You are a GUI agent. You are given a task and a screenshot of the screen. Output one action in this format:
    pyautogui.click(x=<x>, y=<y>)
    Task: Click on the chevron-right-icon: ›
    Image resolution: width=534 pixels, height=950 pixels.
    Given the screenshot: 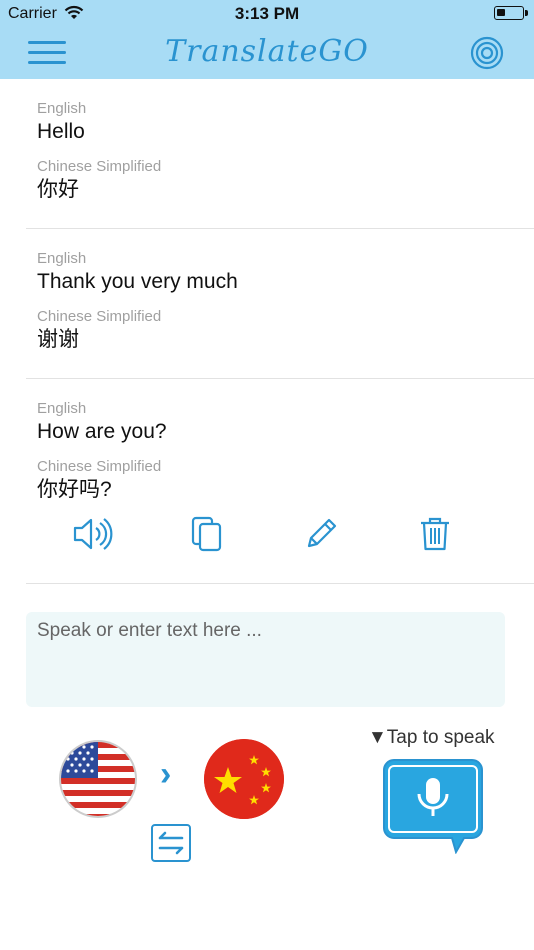 What is the action you would take?
    pyautogui.click(x=166, y=774)
    